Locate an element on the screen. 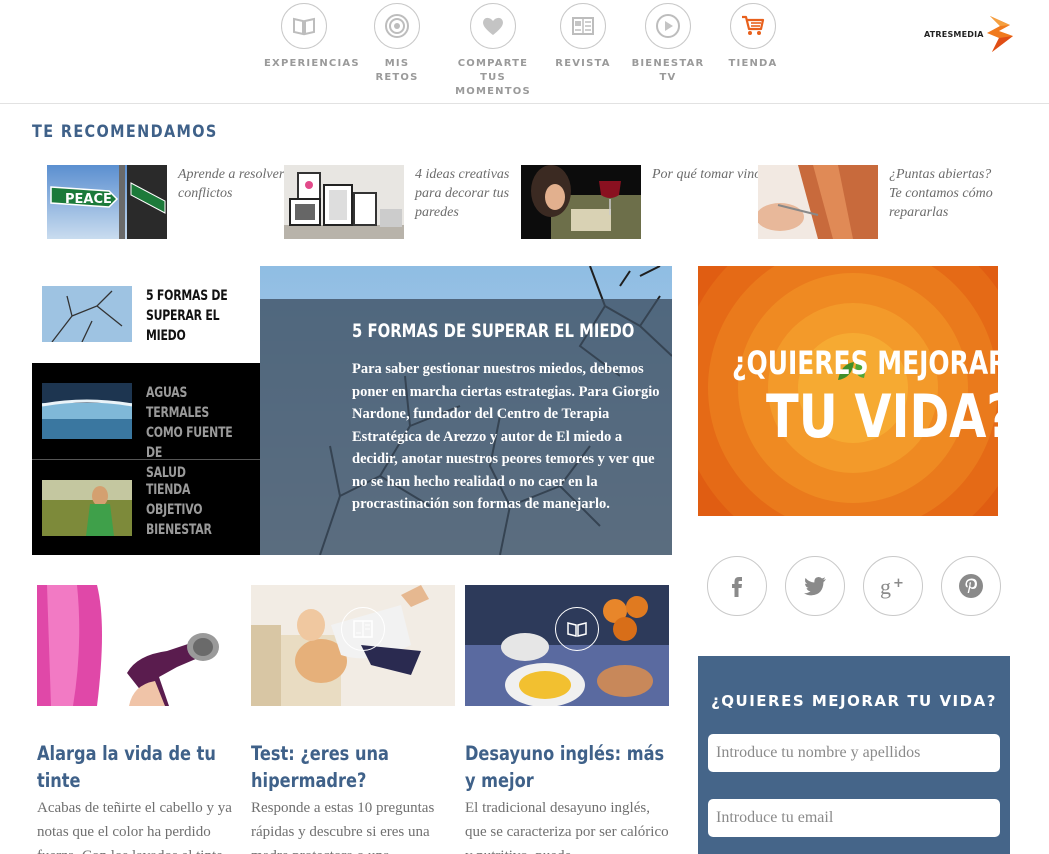  atresmedia-mark-icon is located at coordinates (999, 34).